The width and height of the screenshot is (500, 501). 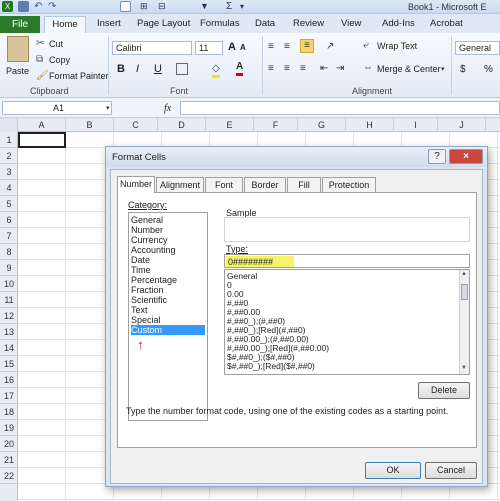 What do you see at coordinates (23, 6) in the screenshot?
I see `save-icon` at bounding box center [23, 6].